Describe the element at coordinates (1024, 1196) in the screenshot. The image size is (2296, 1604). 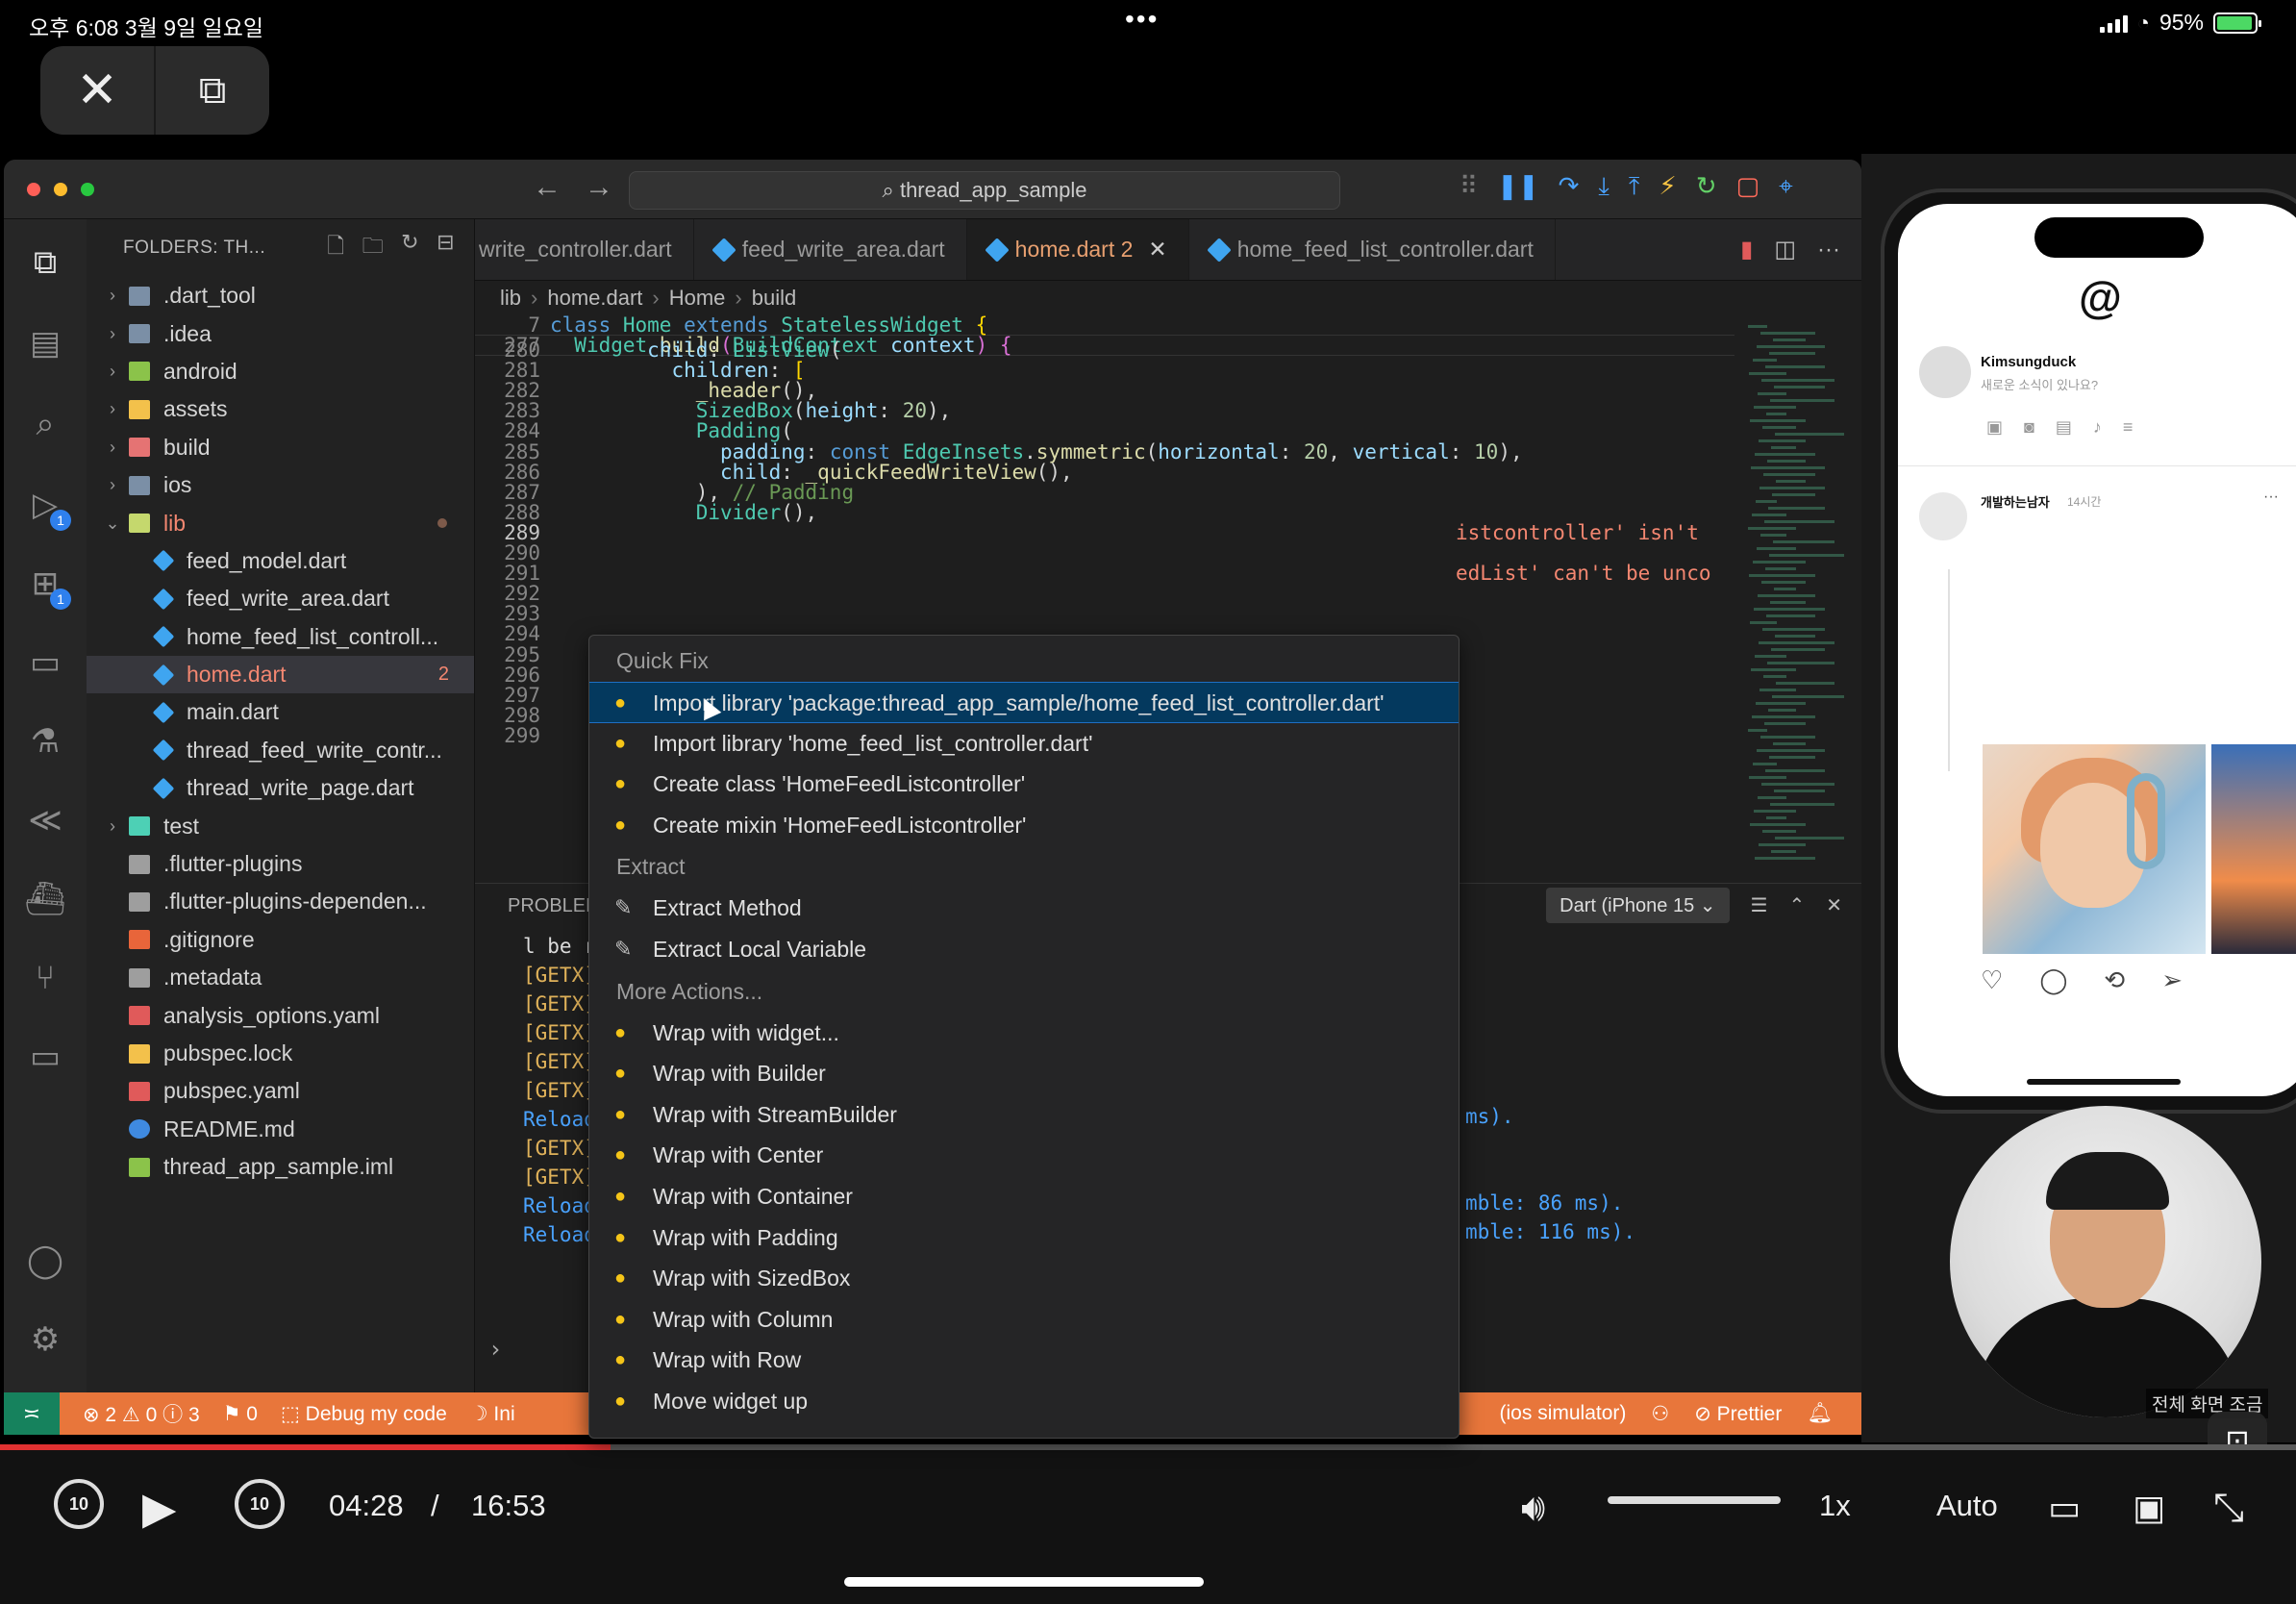
I see `menu-item: ● Wrap with Container` at that location.